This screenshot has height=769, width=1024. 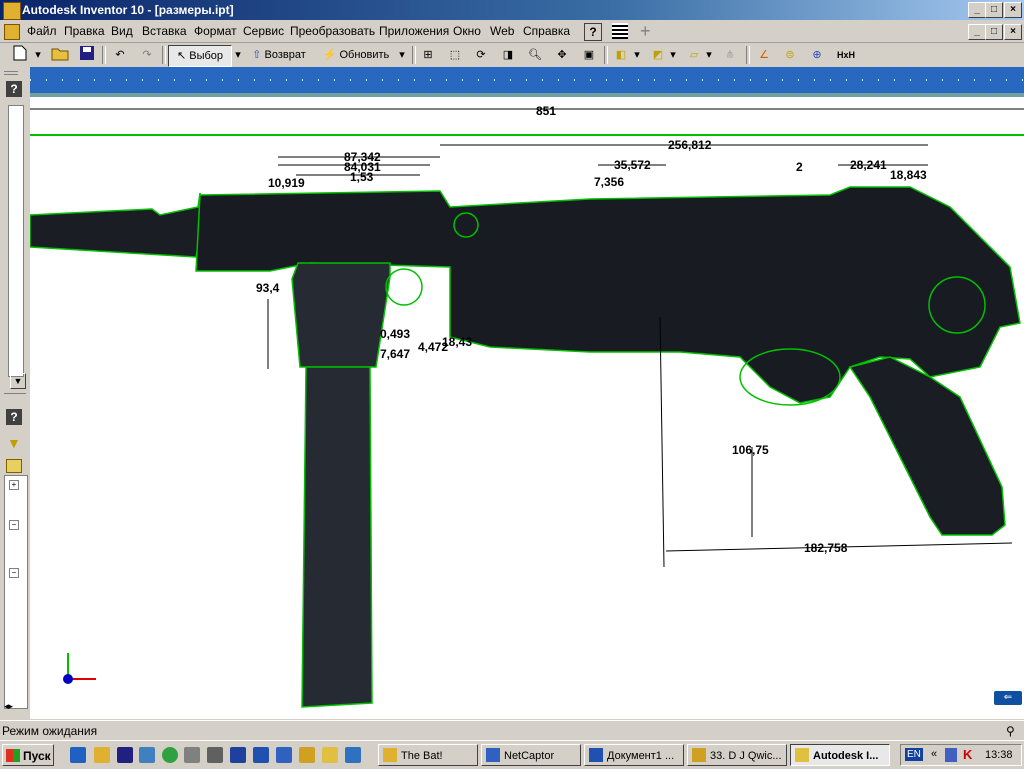 What do you see at coordinates (428, 755) in the screenshot?
I see `task-thebat: The Bat!` at bounding box center [428, 755].